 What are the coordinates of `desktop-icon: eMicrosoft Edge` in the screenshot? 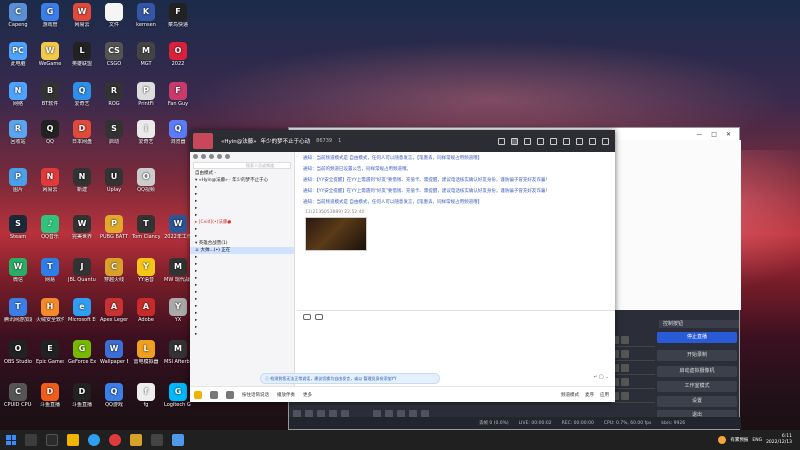 It's located at (82, 310).